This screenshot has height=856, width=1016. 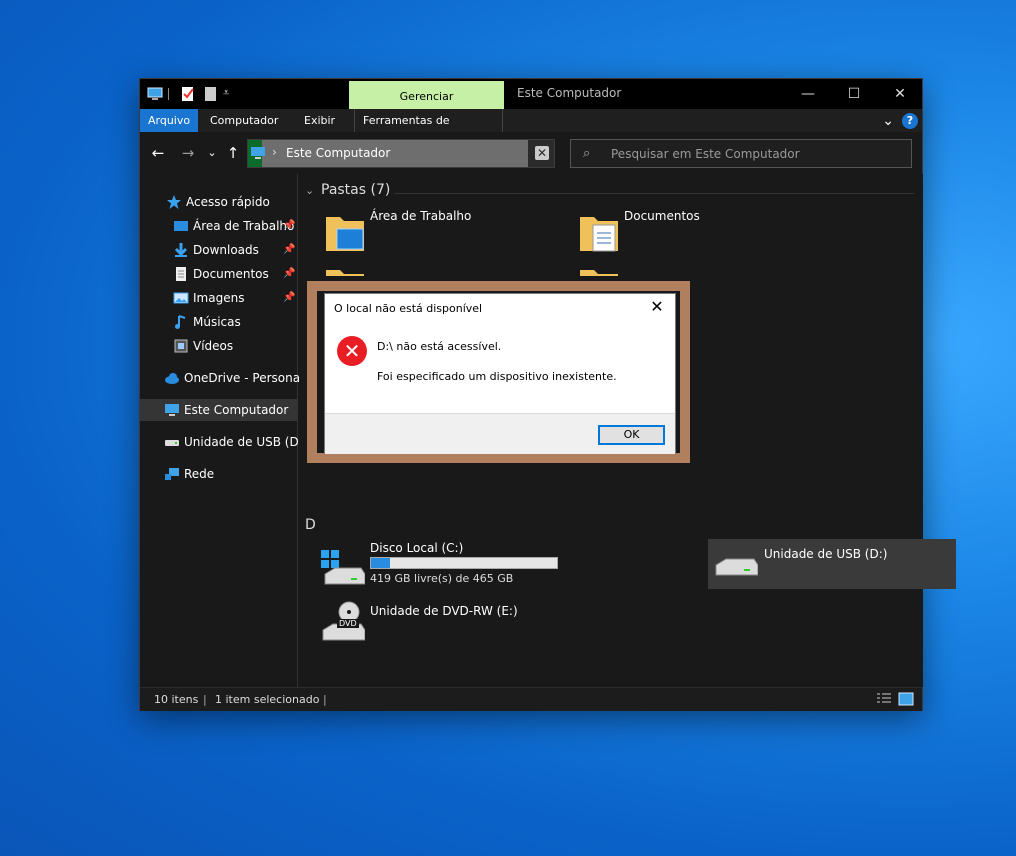 What do you see at coordinates (168, 94) in the screenshot?
I see `toolbar-separator` at bounding box center [168, 94].